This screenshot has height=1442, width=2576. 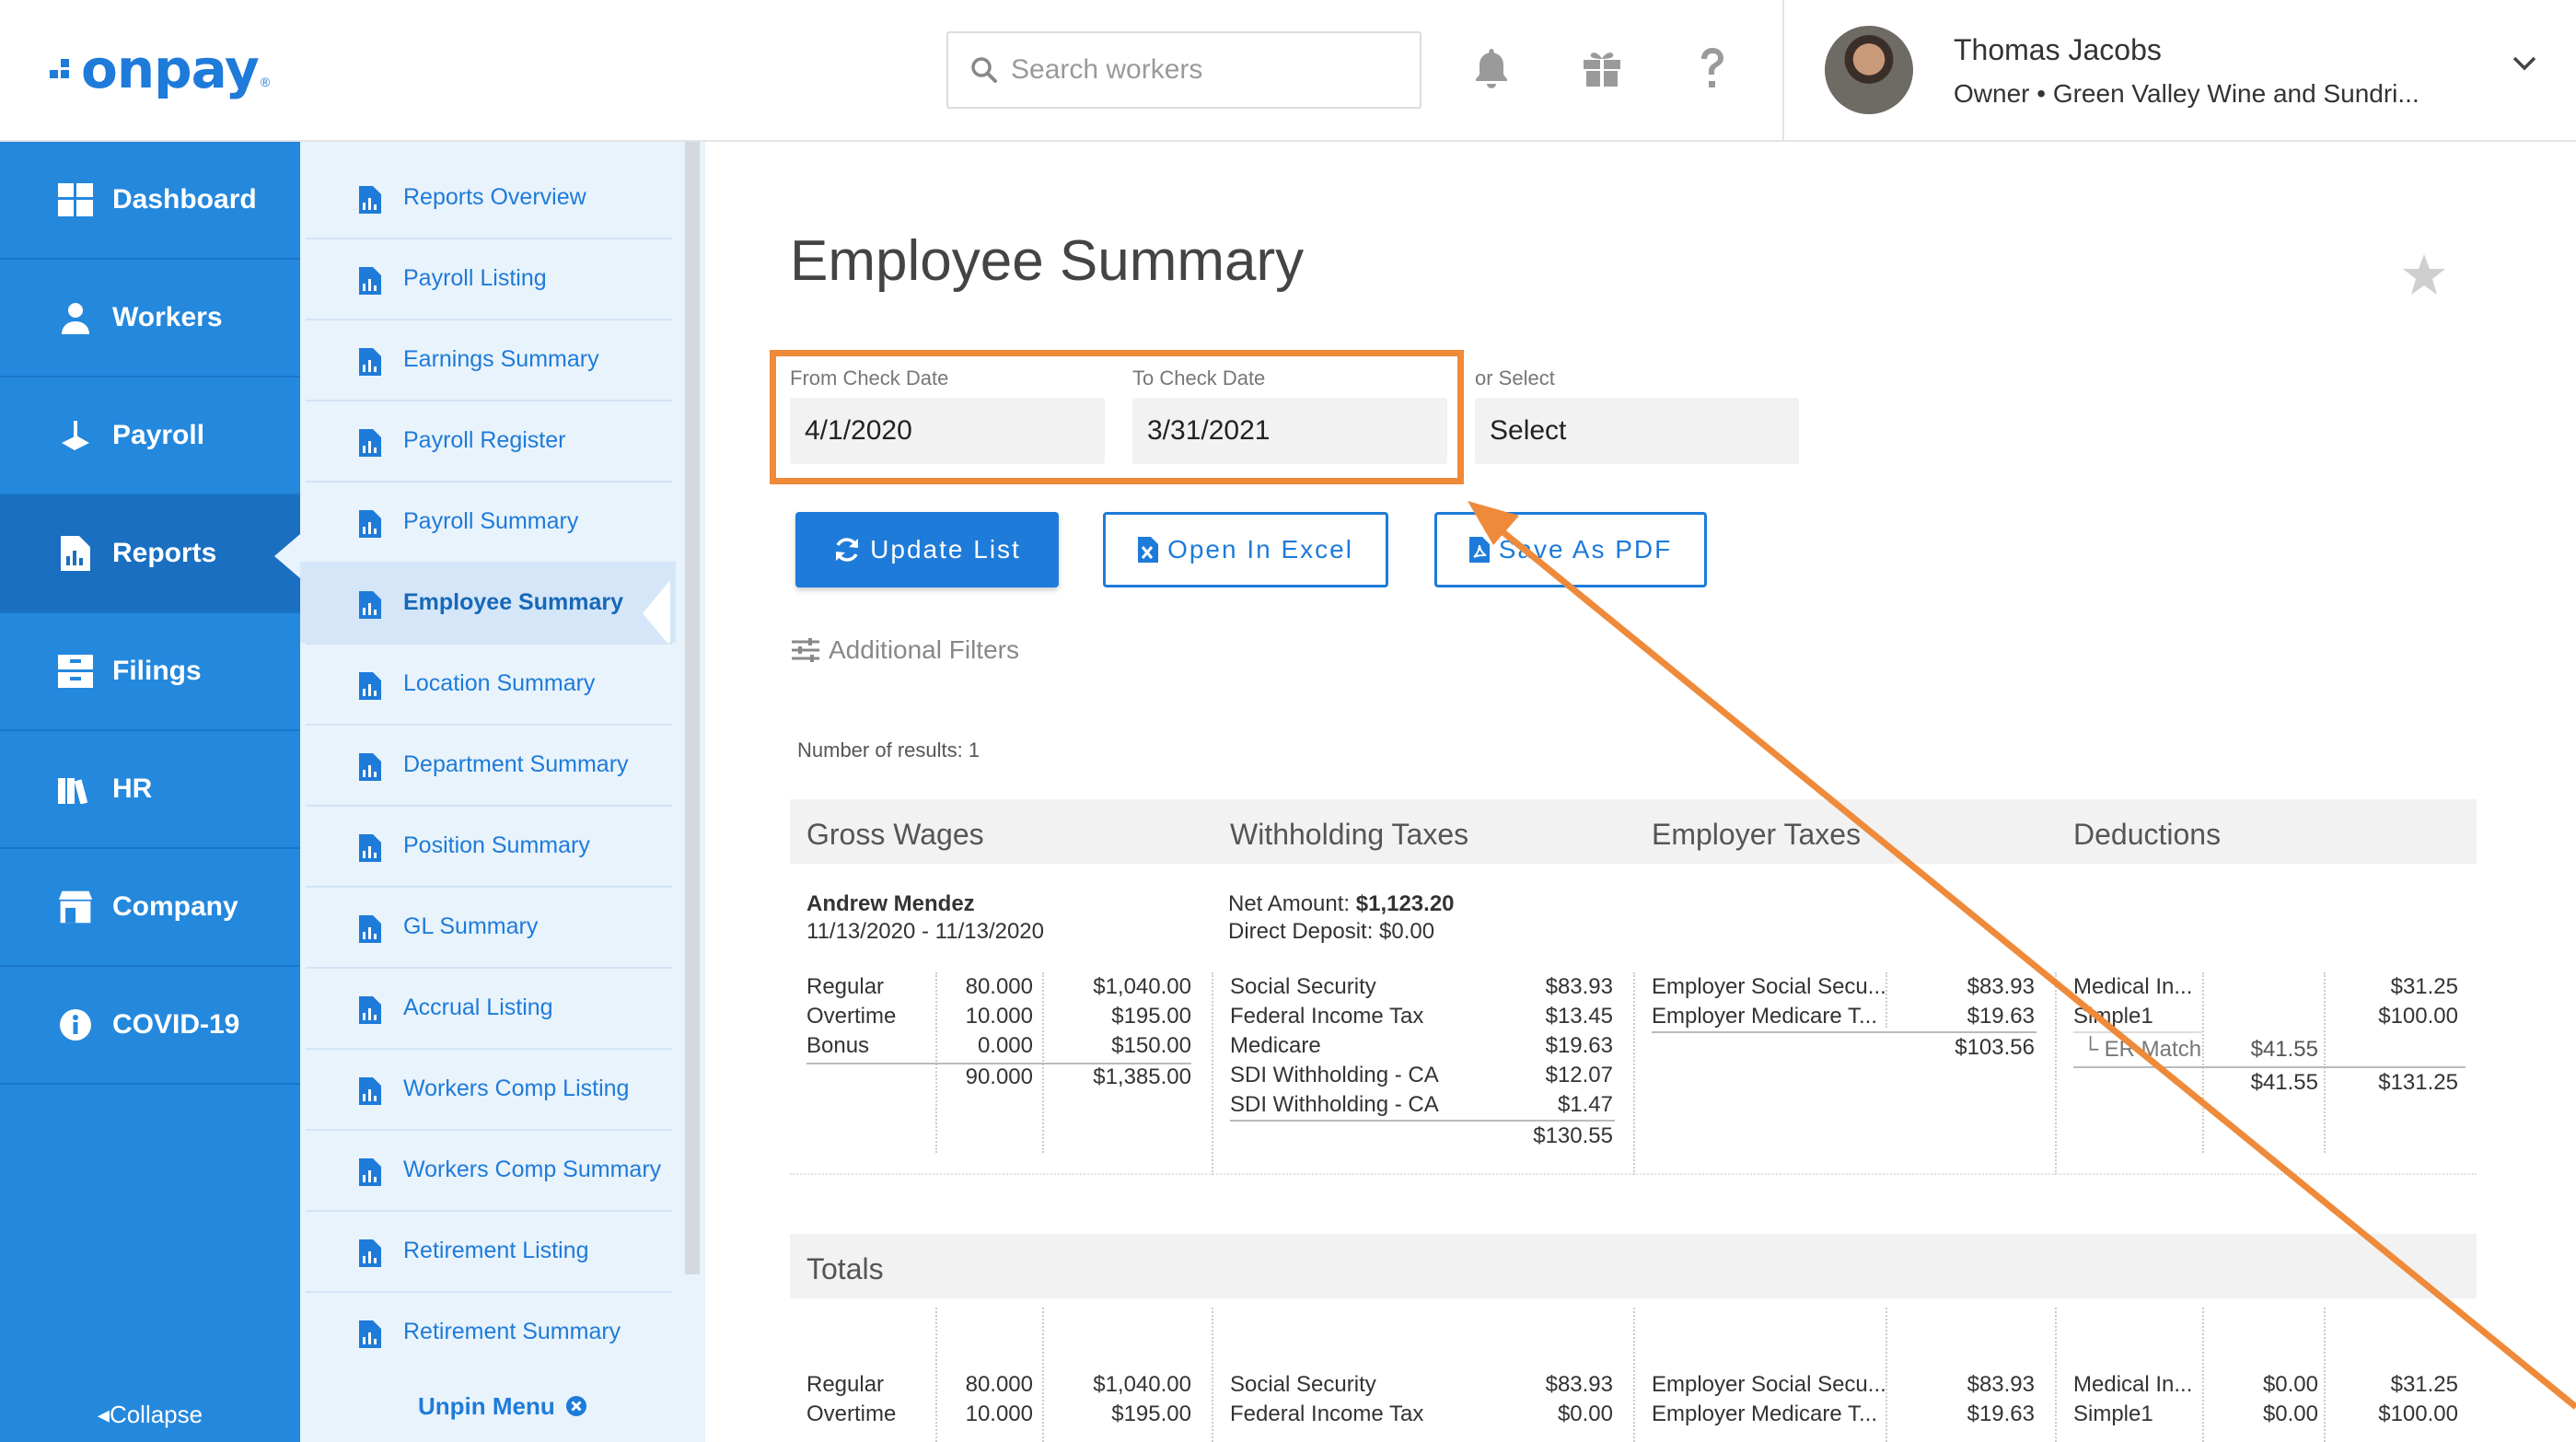 What do you see at coordinates (1151, 1045) in the screenshot?
I see `wage-amount: $150.00` at bounding box center [1151, 1045].